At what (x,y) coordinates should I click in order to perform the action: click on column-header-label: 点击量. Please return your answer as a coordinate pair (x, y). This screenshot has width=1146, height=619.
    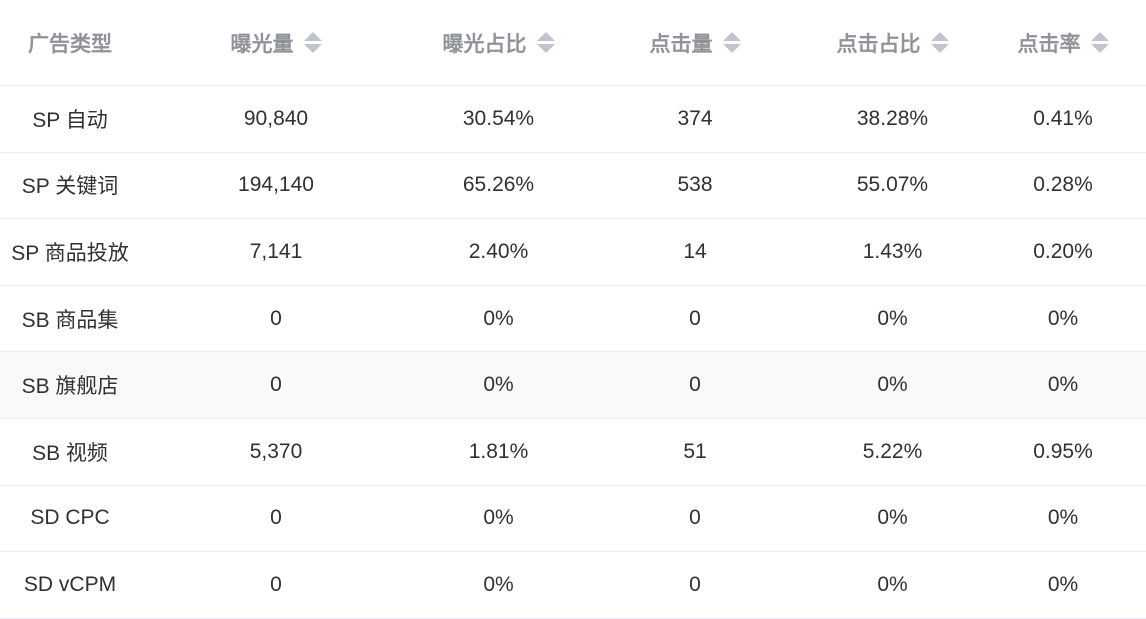
    Looking at the image, I should click on (681, 44).